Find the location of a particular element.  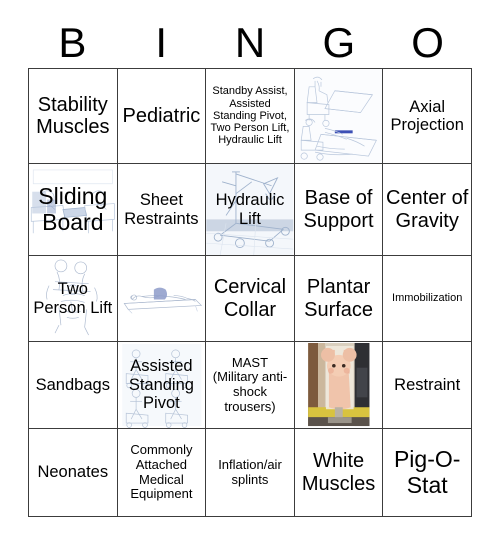

bingo-cell-b2: Sliding Board is located at coordinates (73, 209).